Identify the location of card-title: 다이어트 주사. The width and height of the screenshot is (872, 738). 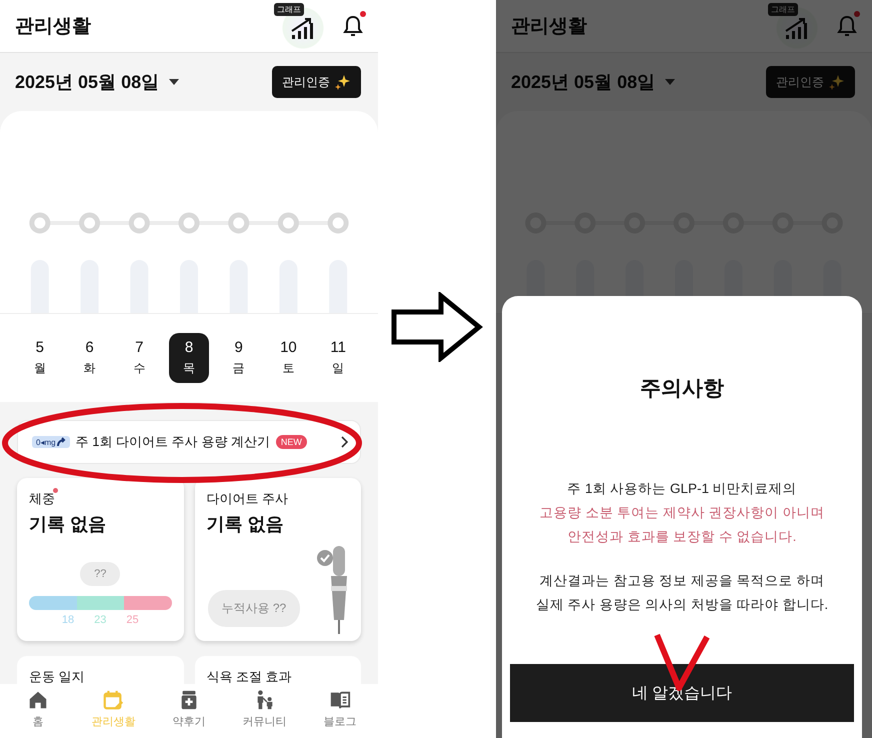
(247, 499).